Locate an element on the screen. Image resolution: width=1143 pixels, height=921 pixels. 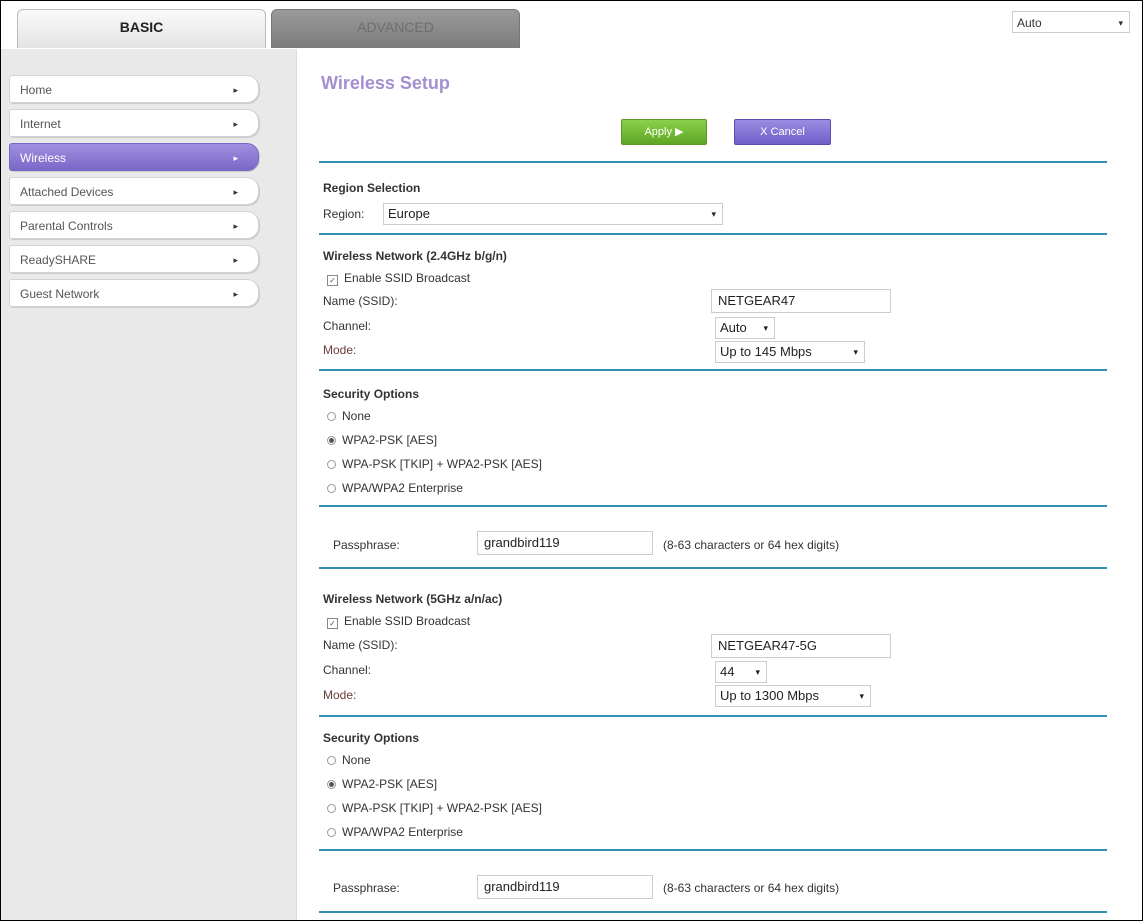
sidebar-item-label: Internet is located at coordinates (40, 124).